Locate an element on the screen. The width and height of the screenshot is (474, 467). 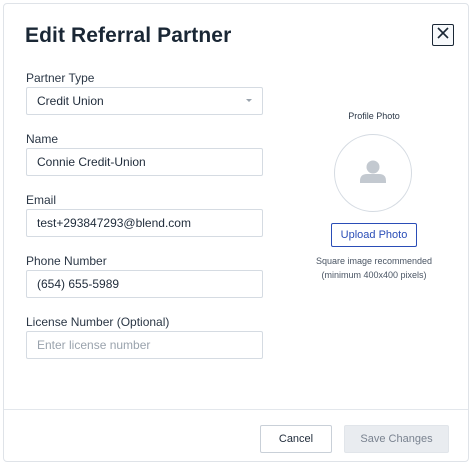
name-input is located at coordinates (144, 162).